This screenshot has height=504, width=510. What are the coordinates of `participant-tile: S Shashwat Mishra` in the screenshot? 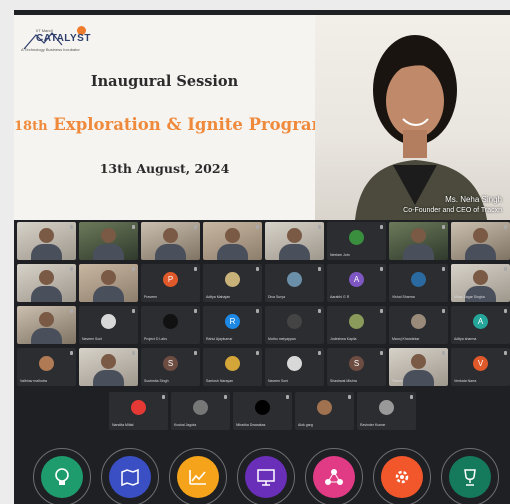 It's located at (356, 367).